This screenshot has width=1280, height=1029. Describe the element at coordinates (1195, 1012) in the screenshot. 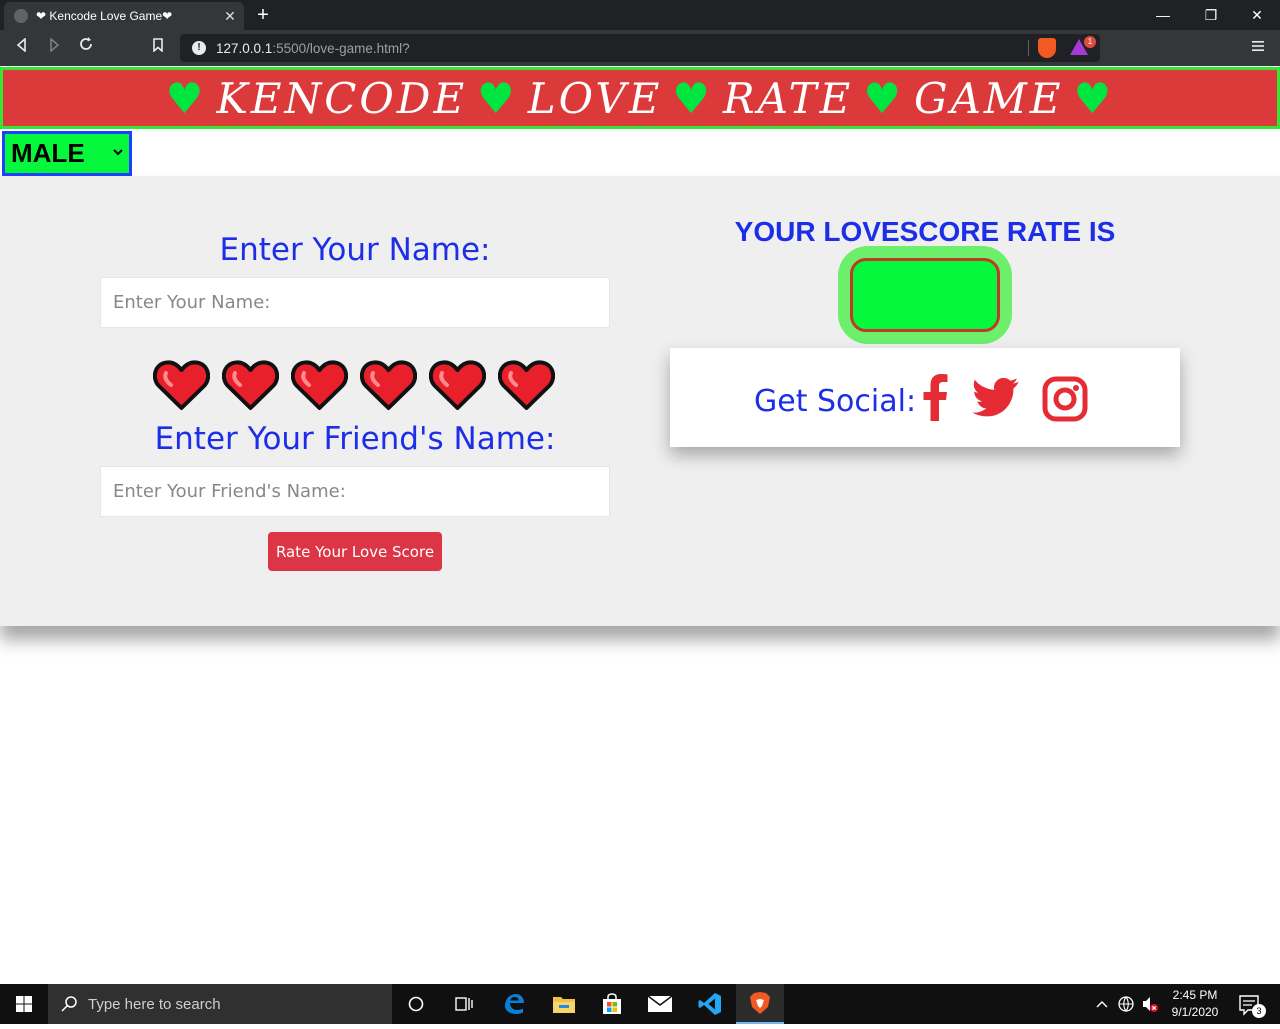

I see `clock-date: 9/1/2020` at that location.